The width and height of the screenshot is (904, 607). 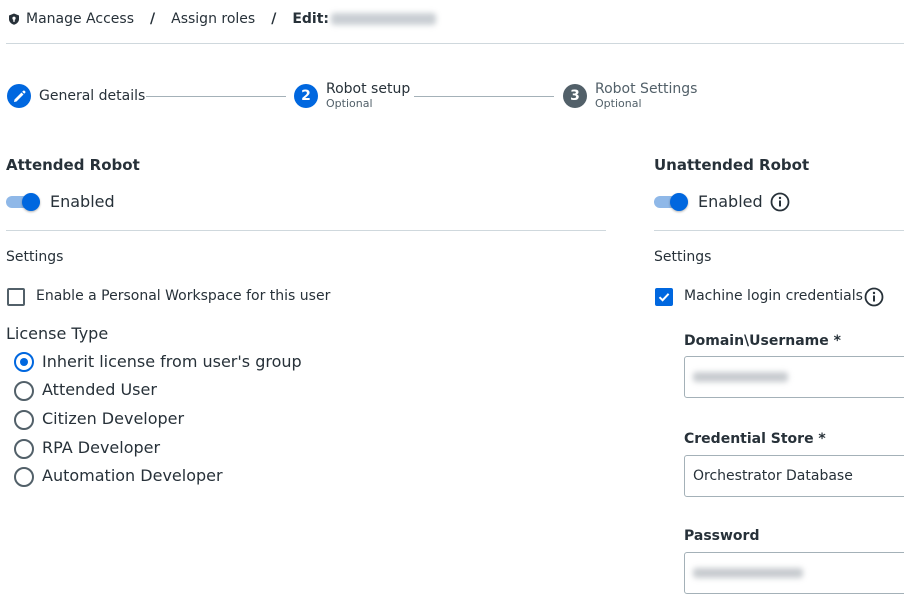 I want to click on breadcrumb-manage-access-link: Manage Access, so click(x=80, y=19).